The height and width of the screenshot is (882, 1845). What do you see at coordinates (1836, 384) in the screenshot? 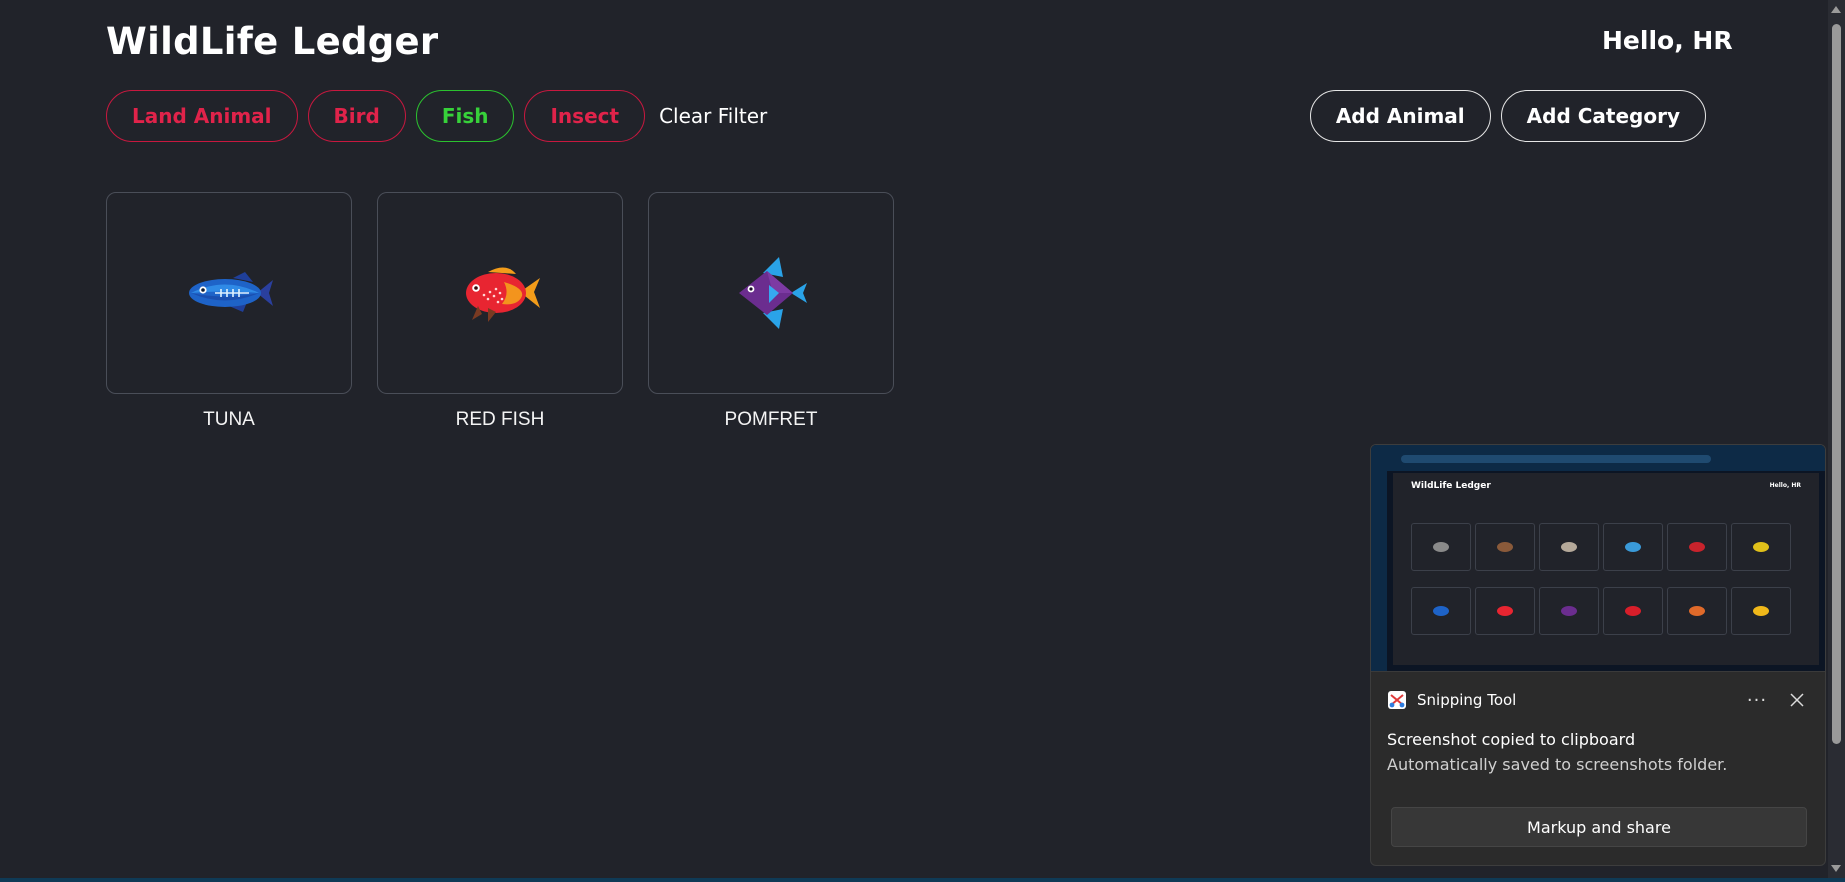
I see `scroll-thumb` at bounding box center [1836, 384].